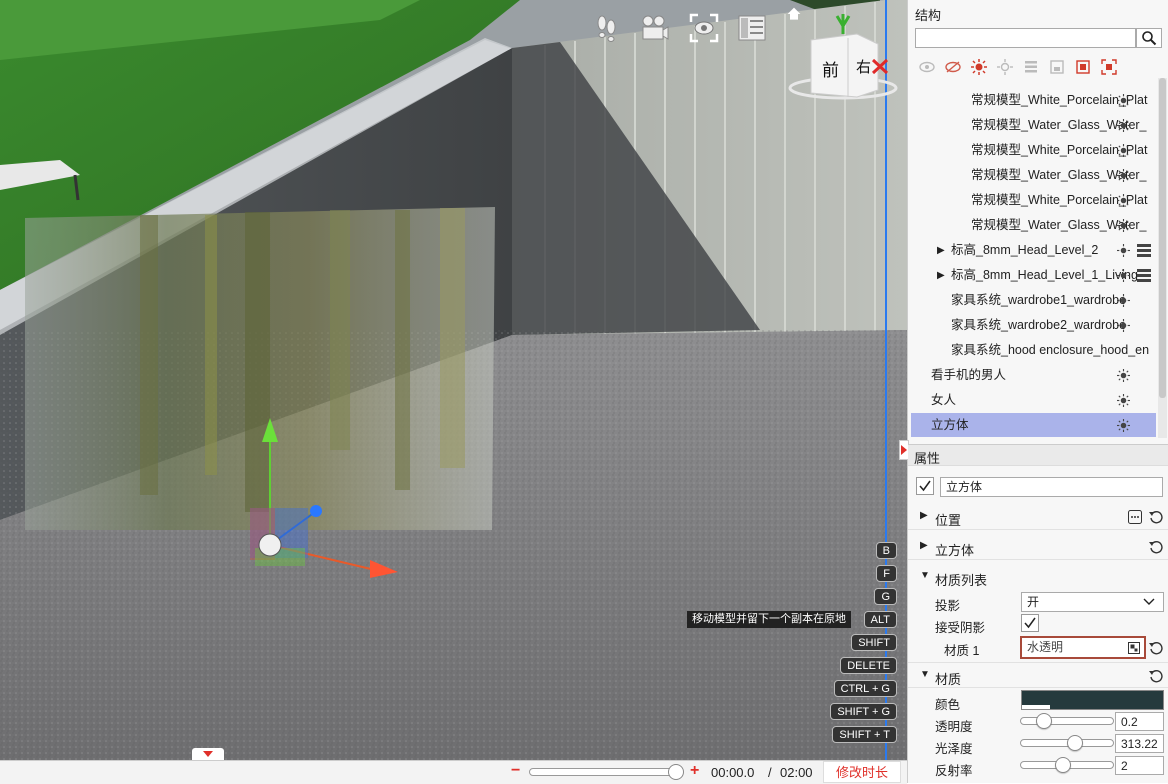 This screenshot has width=1168, height=784. Describe the element at coordinates (863, 711) in the screenshot. I see `key-hint-shift-g: SHIFT + G` at that location.